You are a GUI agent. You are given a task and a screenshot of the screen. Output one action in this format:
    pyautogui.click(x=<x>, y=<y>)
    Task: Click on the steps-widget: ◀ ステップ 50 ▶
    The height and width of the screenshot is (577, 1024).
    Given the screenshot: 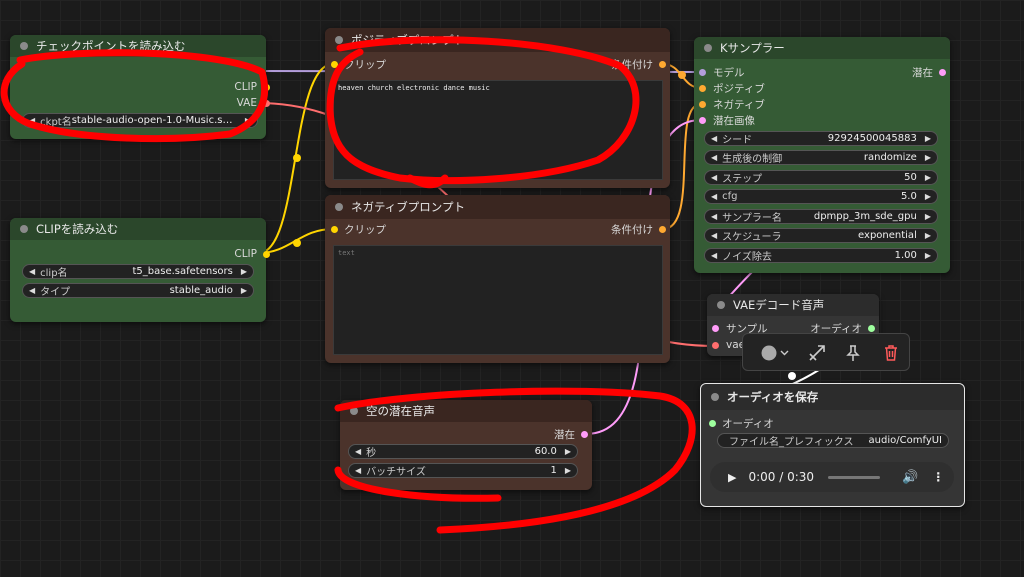 What is the action you would take?
    pyautogui.click(x=821, y=177)
    